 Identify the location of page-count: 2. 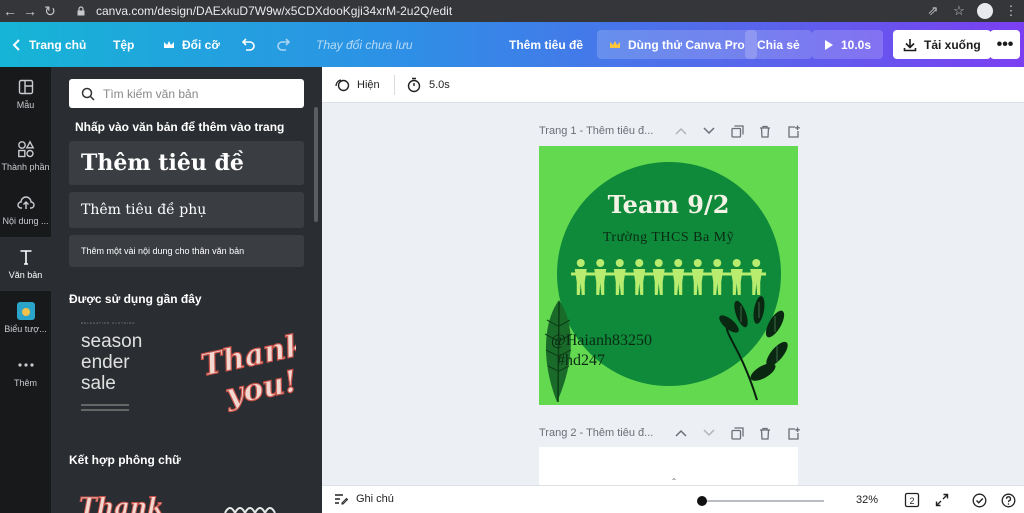
(911, 501).